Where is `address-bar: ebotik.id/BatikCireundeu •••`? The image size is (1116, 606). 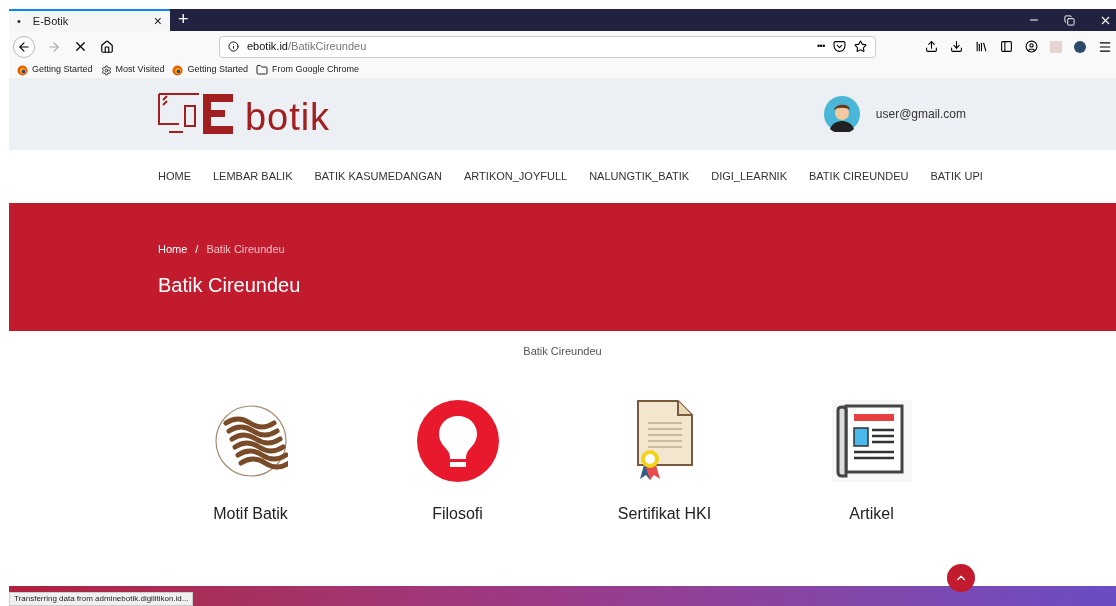
address-bar: ebotik.id/BatikCireundeu ••• is located at coordinates (547, 46).